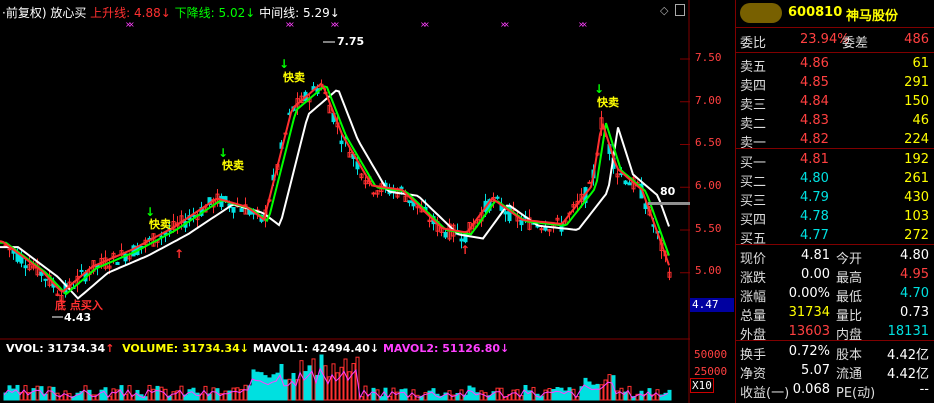 Image resolution: width=934 pixels, height=403 pixels. What do you see at coordinates (712, 170) in the screenshot?
I see `price-axis: 7.50 7.00 6.50 6.00 5.50 5.00 4.47` at bounding box center [712, 170].